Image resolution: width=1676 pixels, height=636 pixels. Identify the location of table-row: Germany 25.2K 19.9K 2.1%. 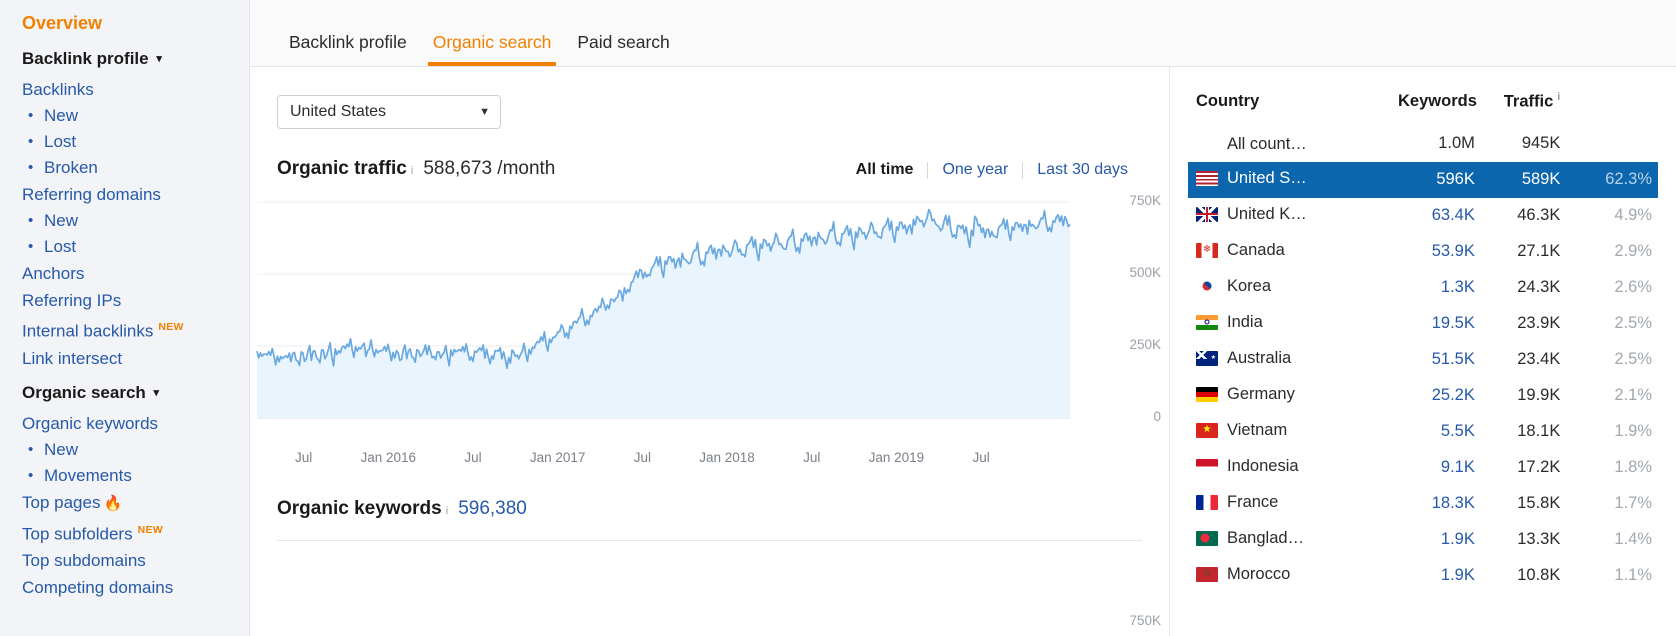
(1423, 396).